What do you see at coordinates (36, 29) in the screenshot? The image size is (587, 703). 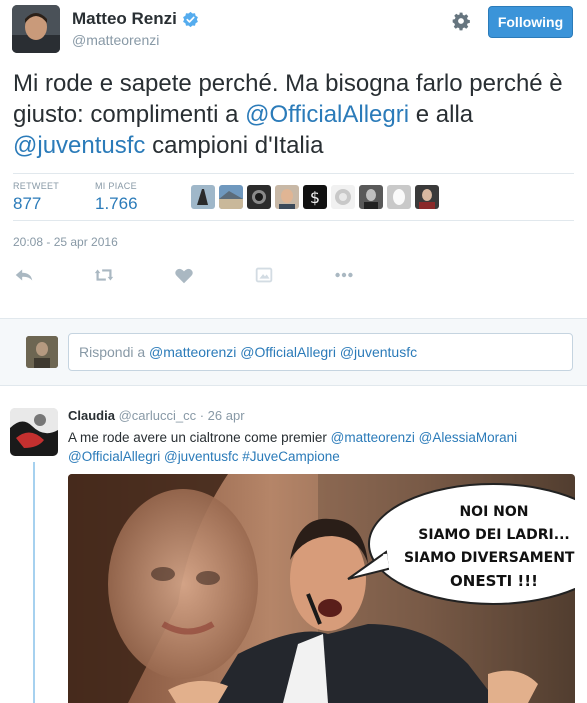 I see `author-avatar` at bounding box center [36, 29].